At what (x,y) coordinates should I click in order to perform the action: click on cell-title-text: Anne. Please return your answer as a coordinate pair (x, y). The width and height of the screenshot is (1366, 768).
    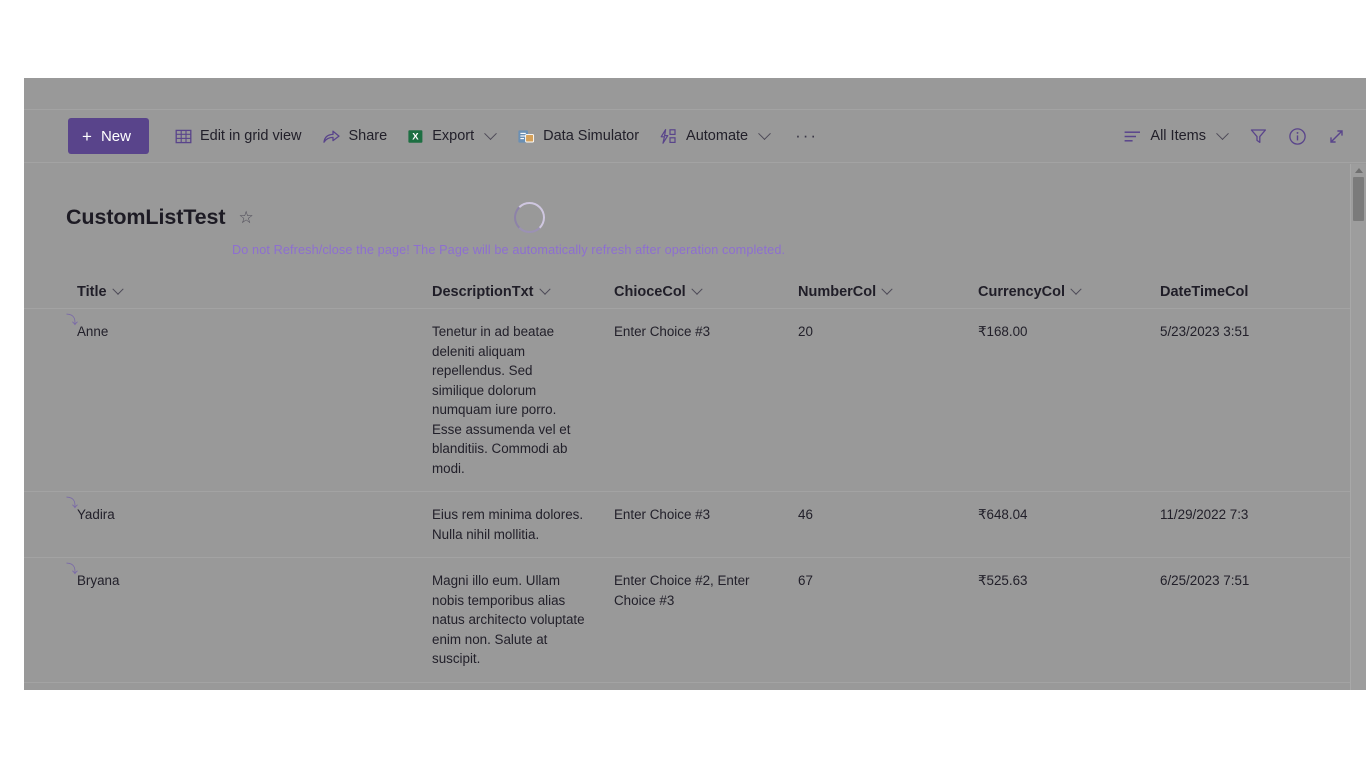
    Looking at the image, I should click on (93, 331).